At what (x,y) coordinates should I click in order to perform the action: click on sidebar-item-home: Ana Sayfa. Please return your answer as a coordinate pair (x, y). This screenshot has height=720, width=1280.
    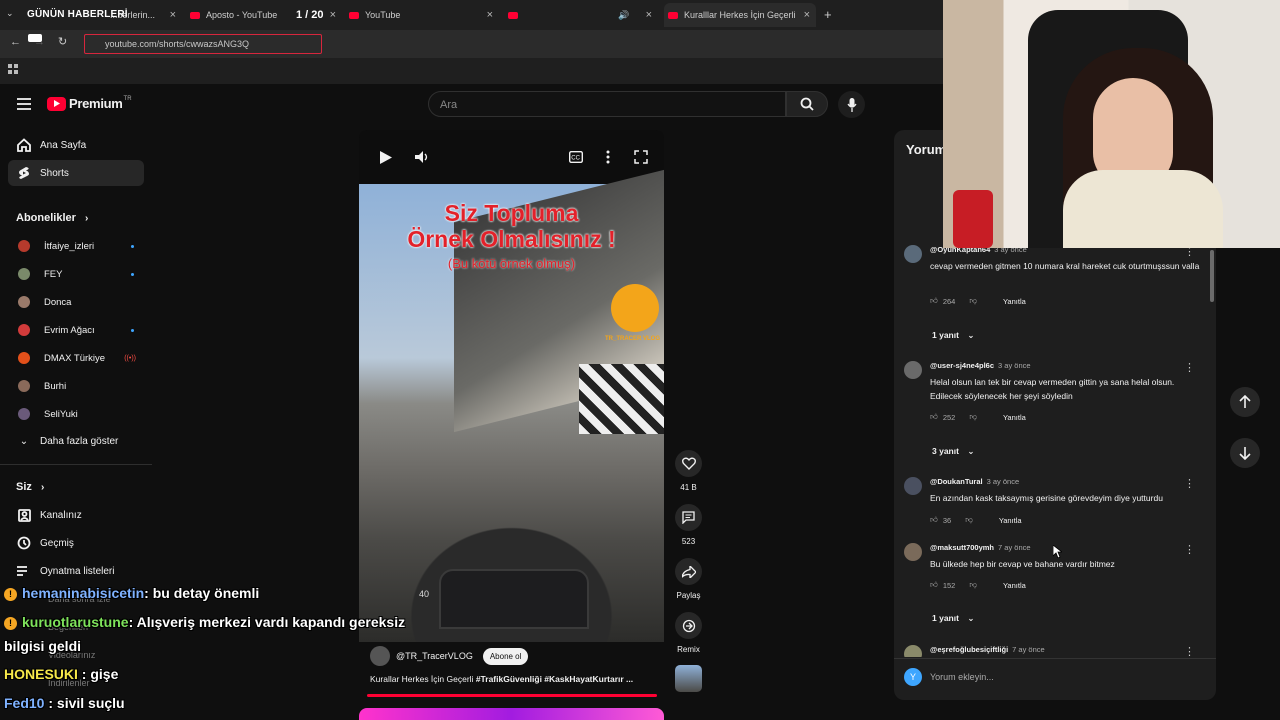
    Looking at the image, I should click on (76, 145).